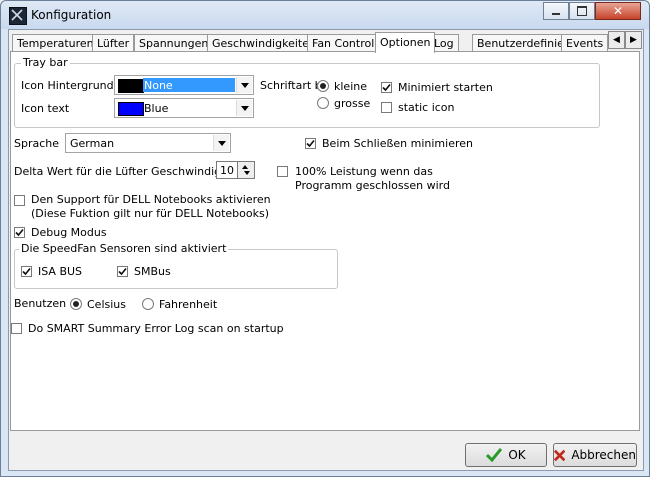 The width and height of the screenshot is (650, 477). Describe the element at coordinates (386, 87) in the screenshot. I see `minimized-start-checkbox` at that location.